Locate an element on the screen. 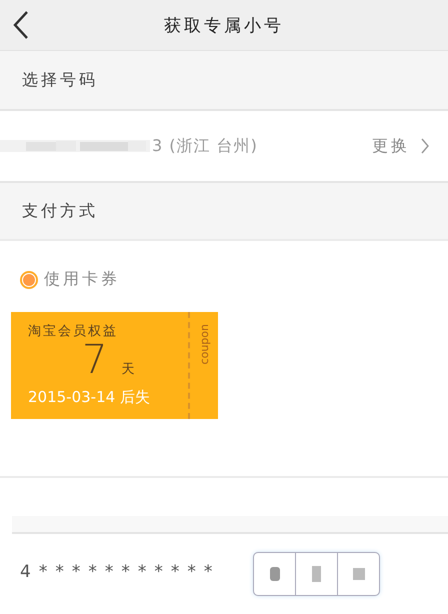 This screenshot has height=614, width=448. radio-button is located at coordinates (29, 279).